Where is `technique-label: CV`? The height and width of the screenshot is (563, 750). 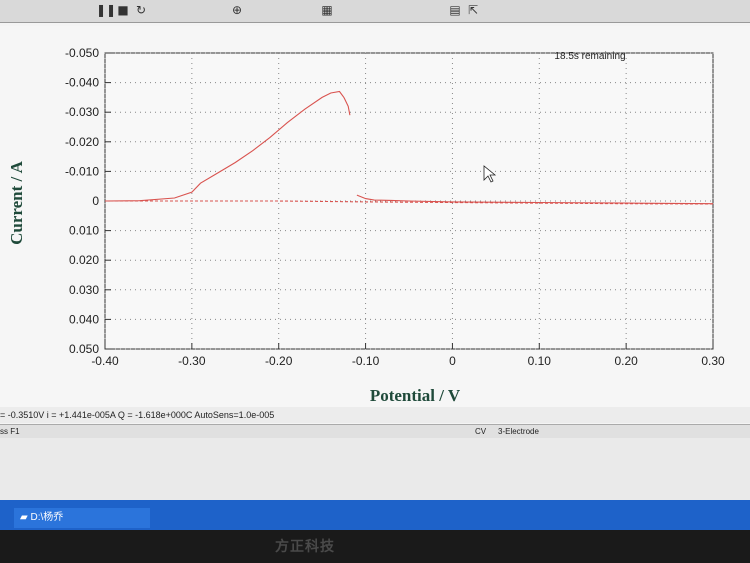 technique-label: CV is located at coordinates (481, 431).